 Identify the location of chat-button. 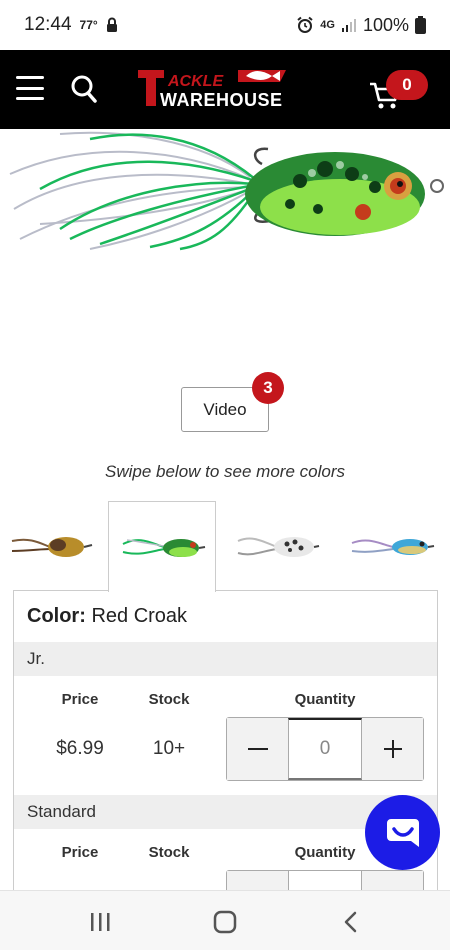
(402, 832).